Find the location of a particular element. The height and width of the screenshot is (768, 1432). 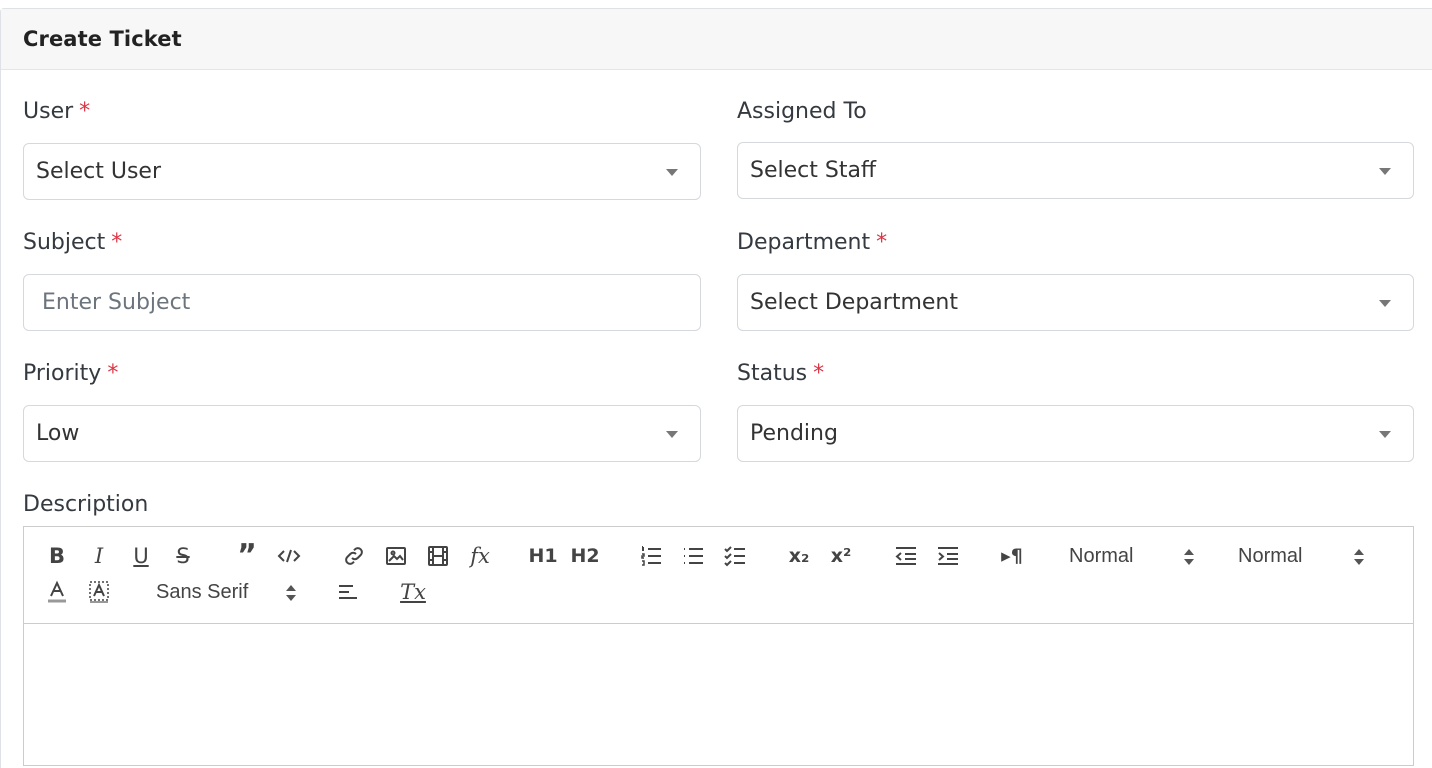

header-picker: Normal is located at coordinates (1270, 556).